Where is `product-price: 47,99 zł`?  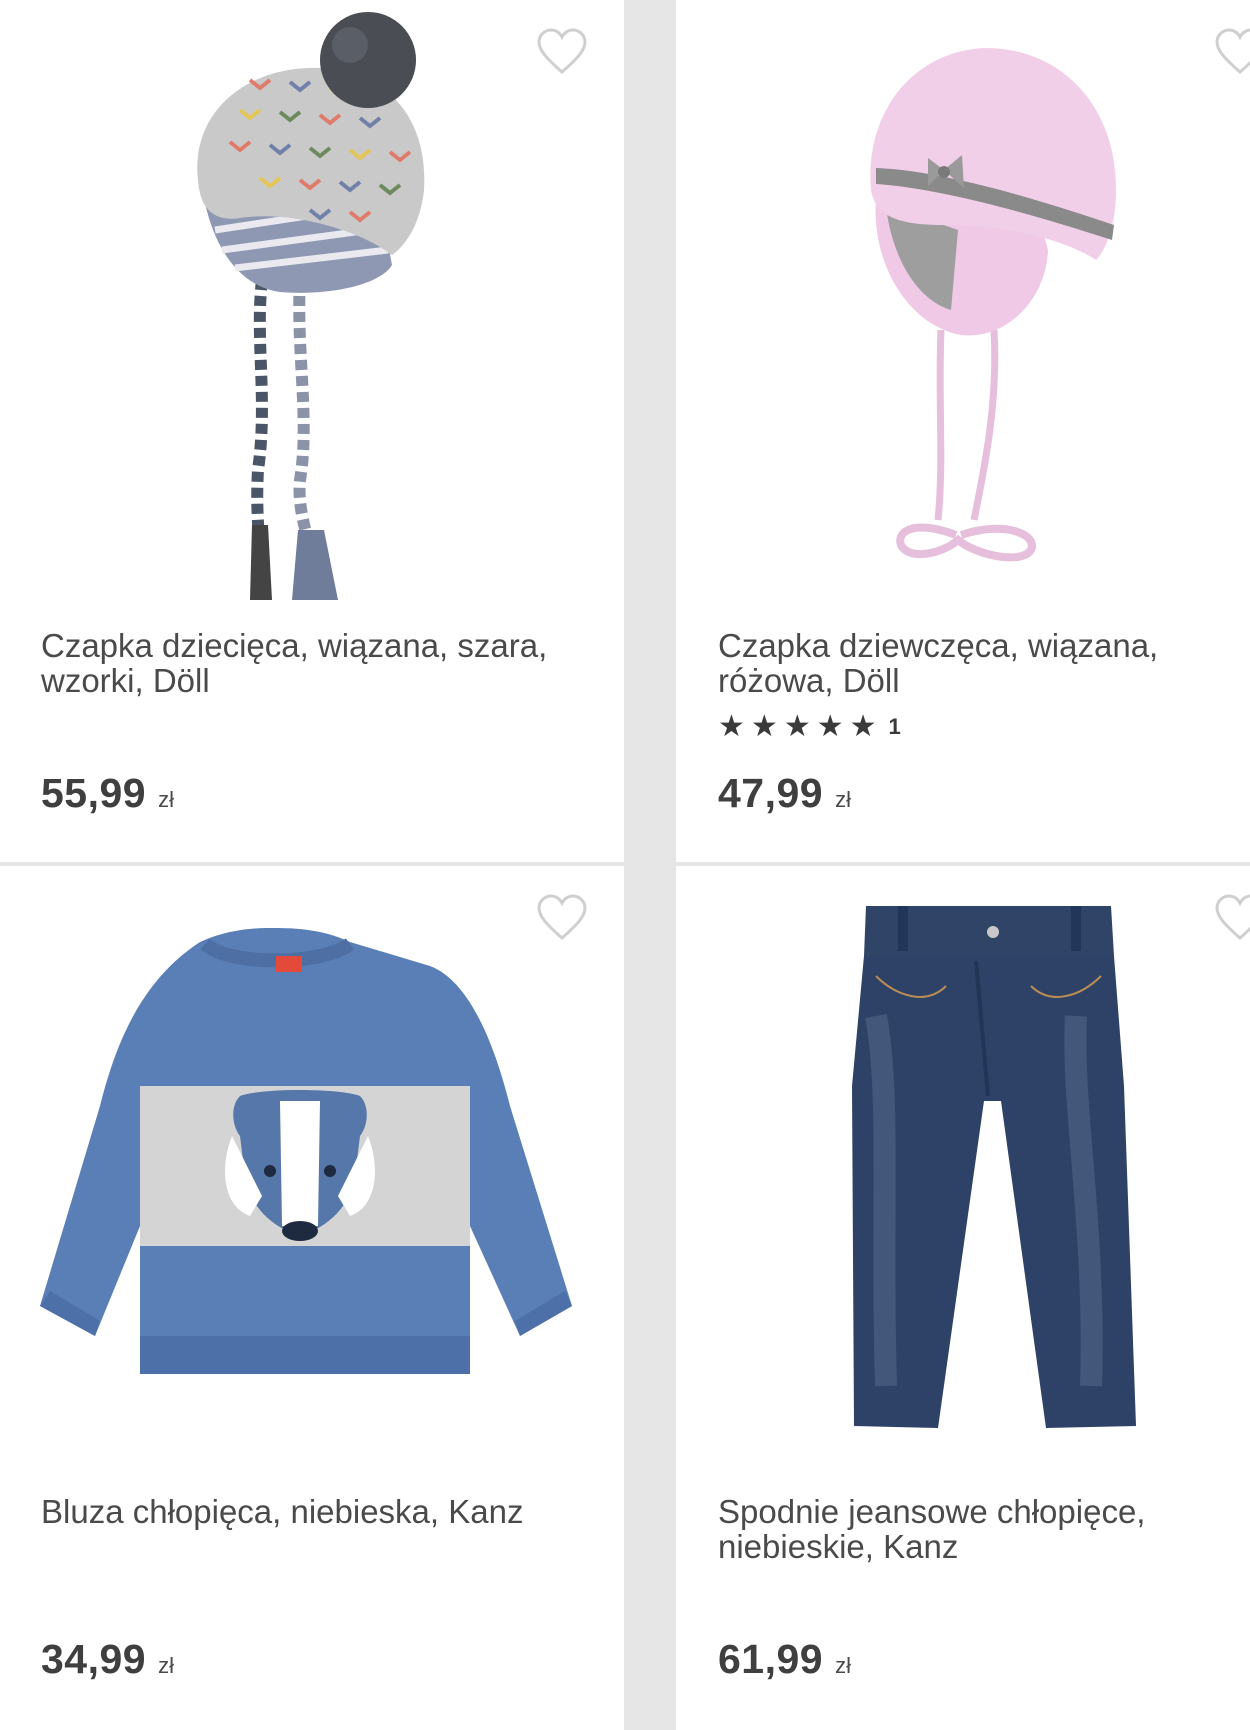
product-price: 47,99 zł is located at coordinates (784, 793).